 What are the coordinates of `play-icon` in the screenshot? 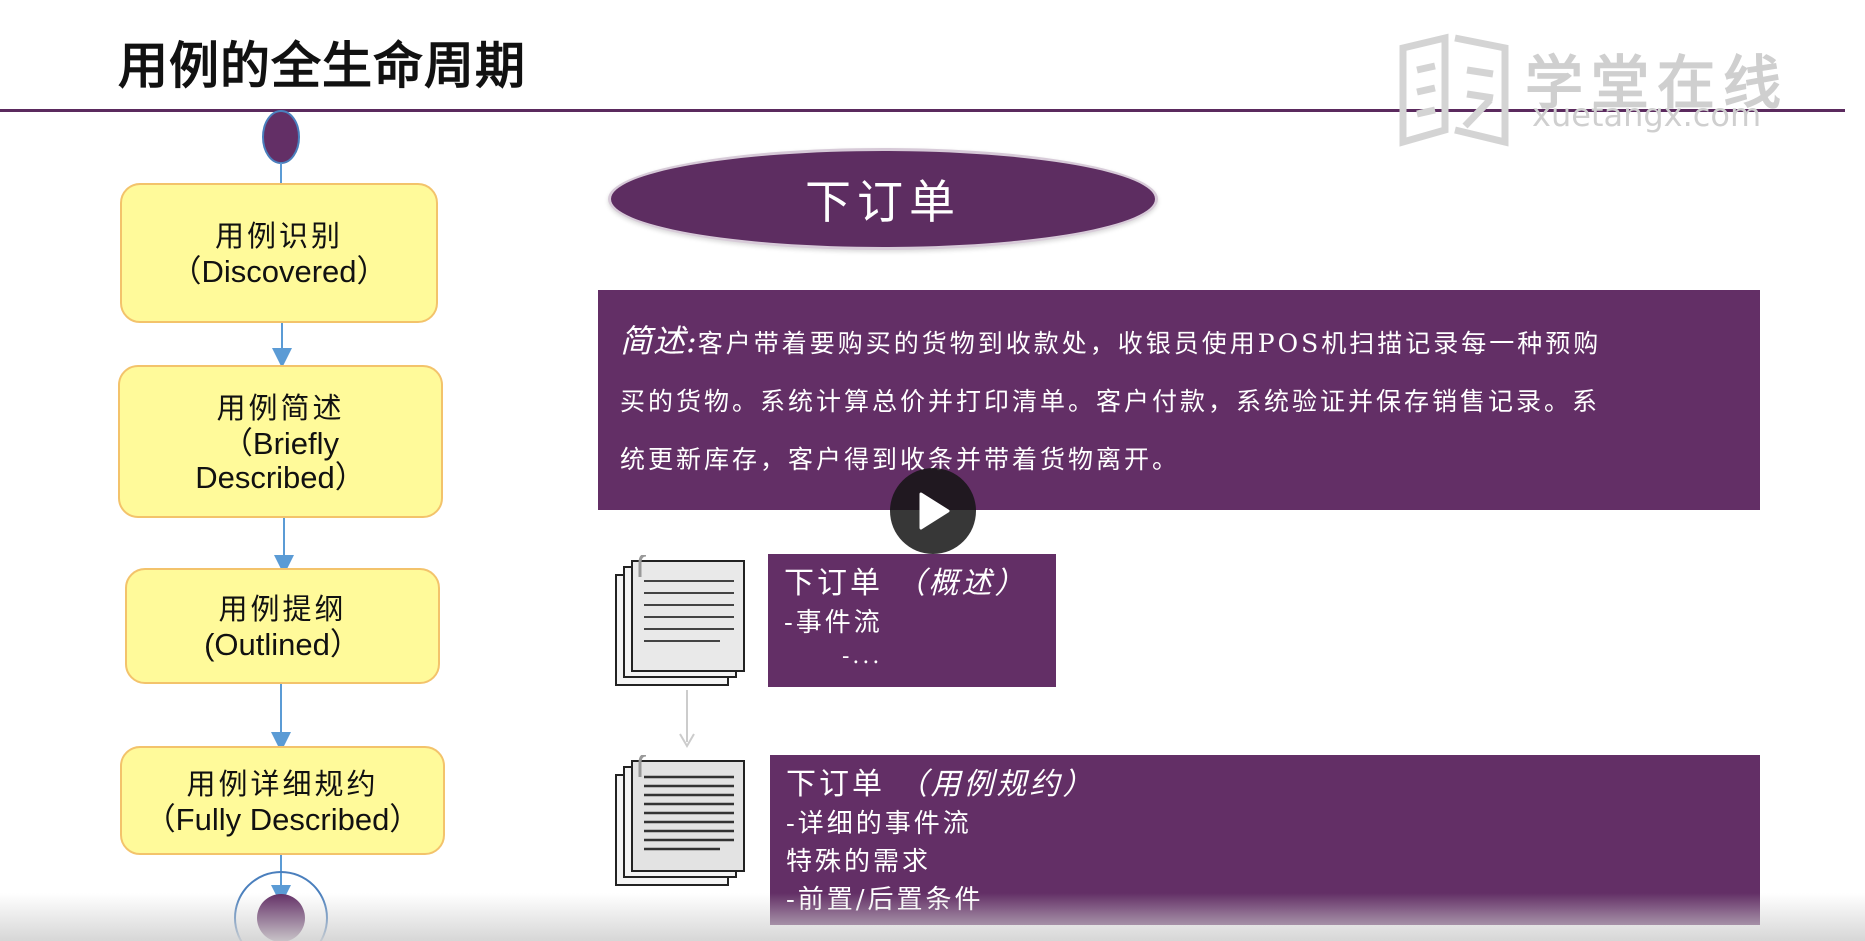 It's located at (934, 511).